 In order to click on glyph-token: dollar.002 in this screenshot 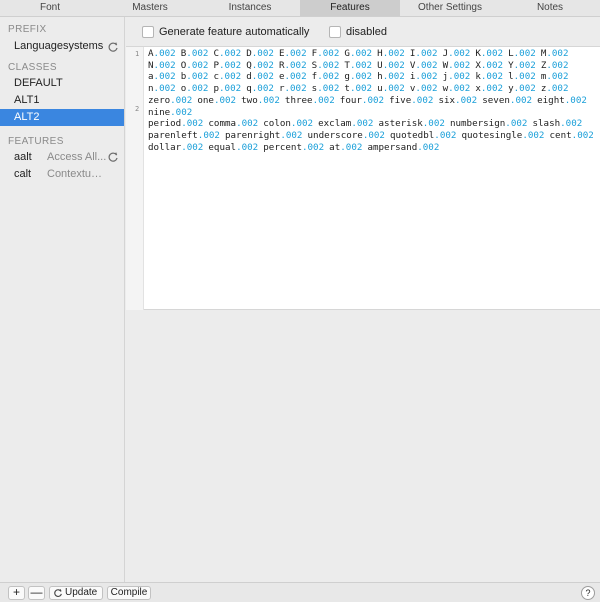, I will do `click(175, 147)`.